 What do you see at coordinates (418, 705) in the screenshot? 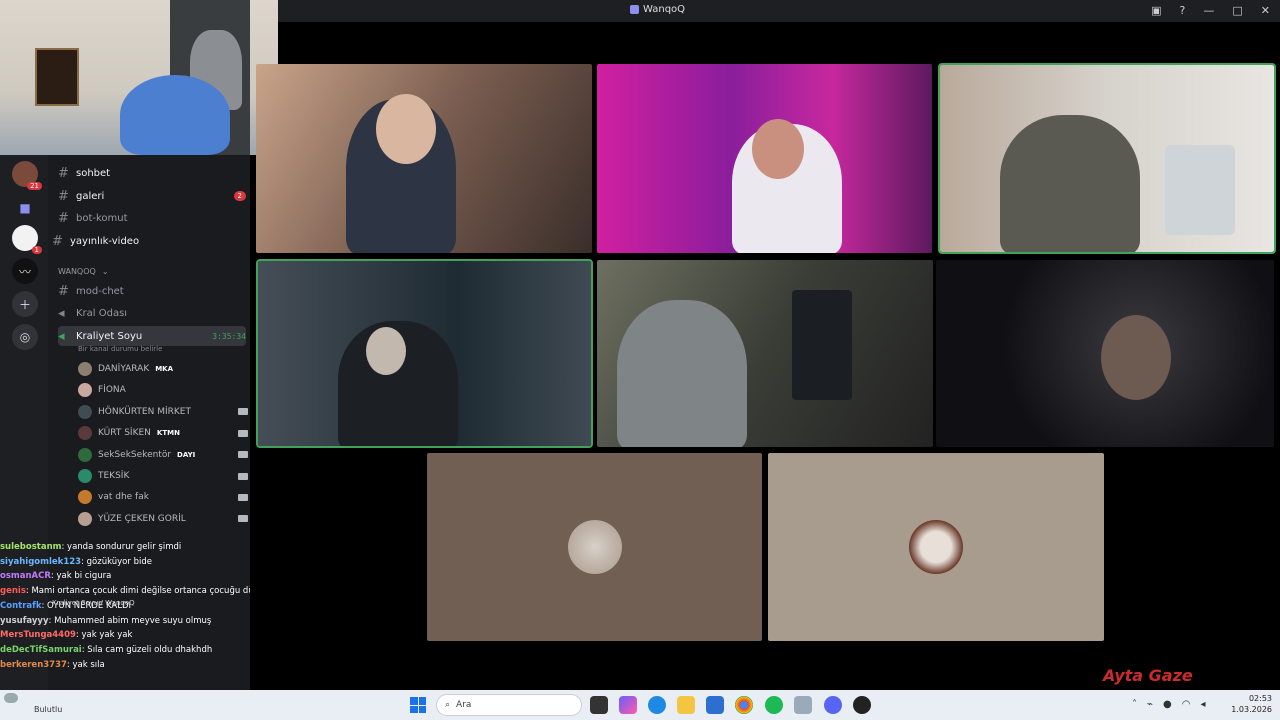
I see `start-button` at bounding box center [418, 705].